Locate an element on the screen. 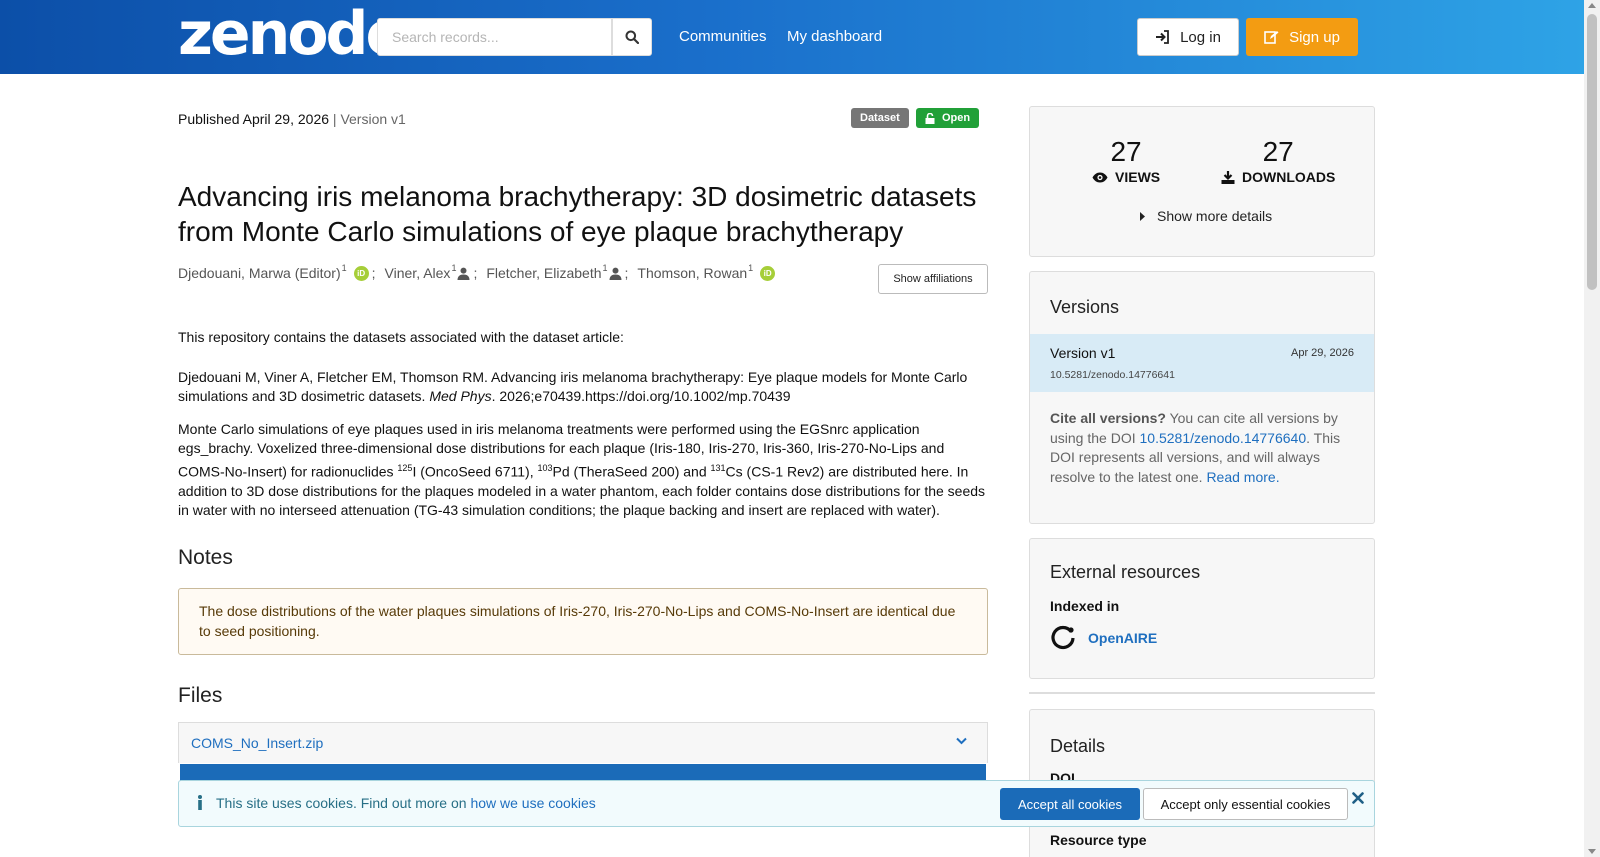 This screenshot has height=857, width=1600. access-badge: Open is located at coordinates (948, 118).